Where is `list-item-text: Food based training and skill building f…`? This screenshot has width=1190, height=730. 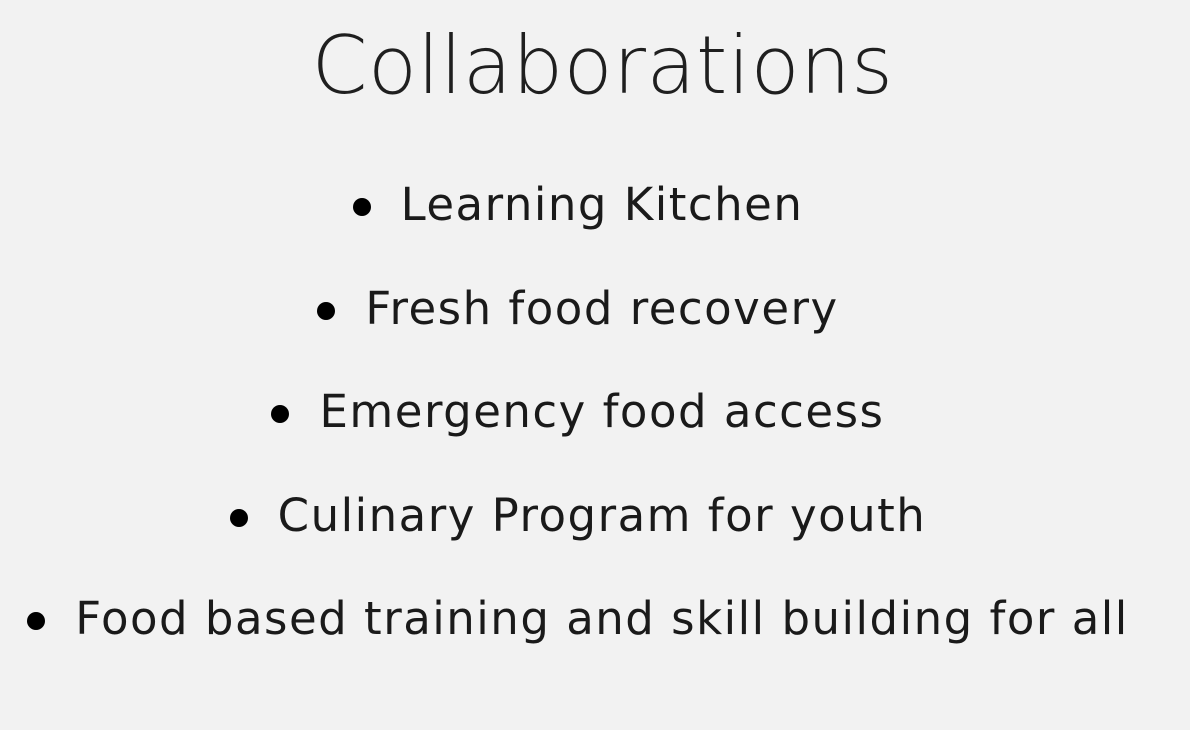
list-item-text: Food based training and skill building f… is located at coordinates (602, 618).